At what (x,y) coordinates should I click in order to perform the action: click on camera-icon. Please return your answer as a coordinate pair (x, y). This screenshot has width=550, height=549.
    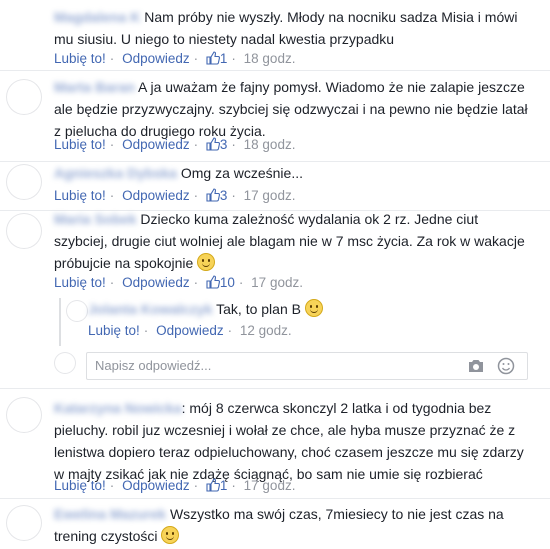
    Looking at the image, I should click on (476, 366).